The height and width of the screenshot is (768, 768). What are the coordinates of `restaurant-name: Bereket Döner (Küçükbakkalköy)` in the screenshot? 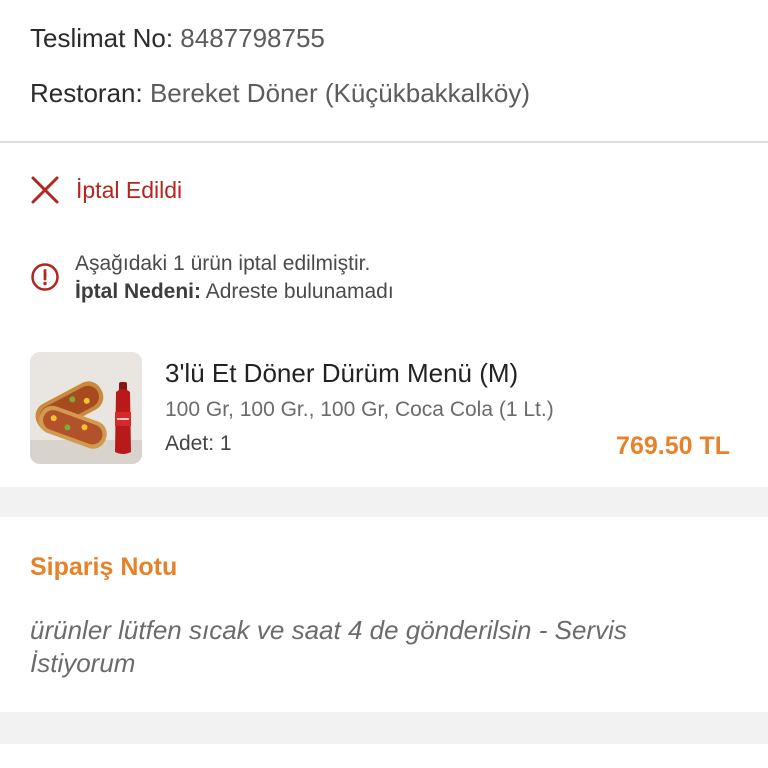 It's located at (340, 93).